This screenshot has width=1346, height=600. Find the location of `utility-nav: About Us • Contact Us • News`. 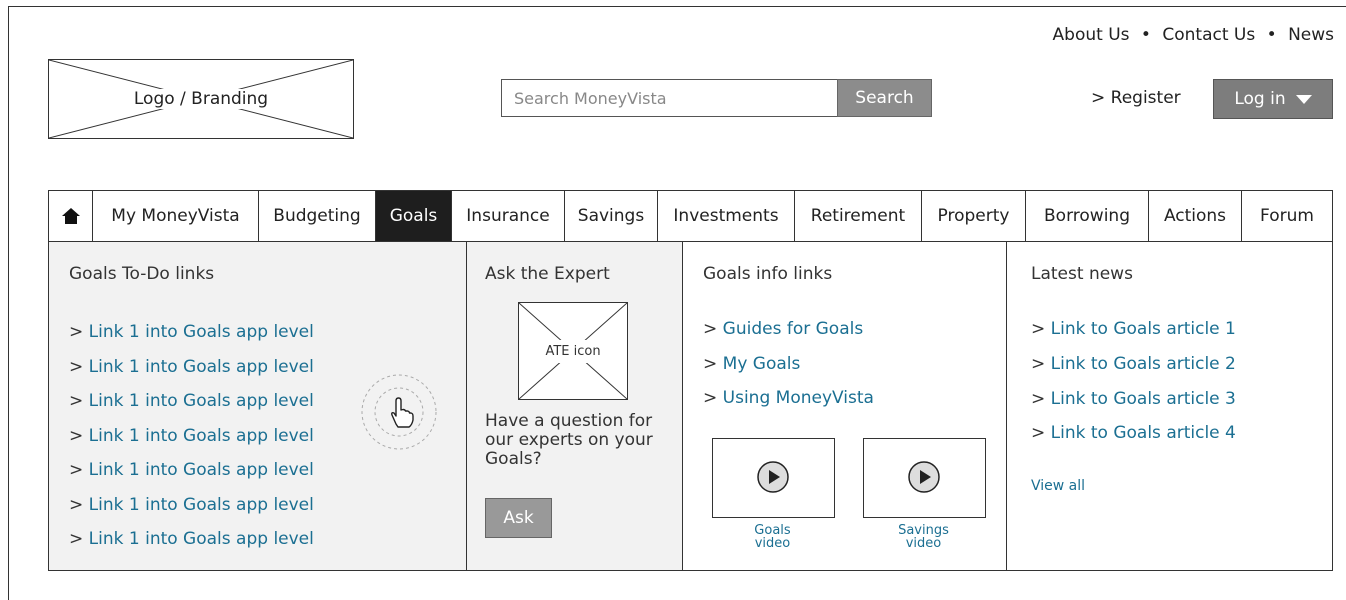

utility-nav: About Us • Contact Us • News is located at coordinates (1193, 35).